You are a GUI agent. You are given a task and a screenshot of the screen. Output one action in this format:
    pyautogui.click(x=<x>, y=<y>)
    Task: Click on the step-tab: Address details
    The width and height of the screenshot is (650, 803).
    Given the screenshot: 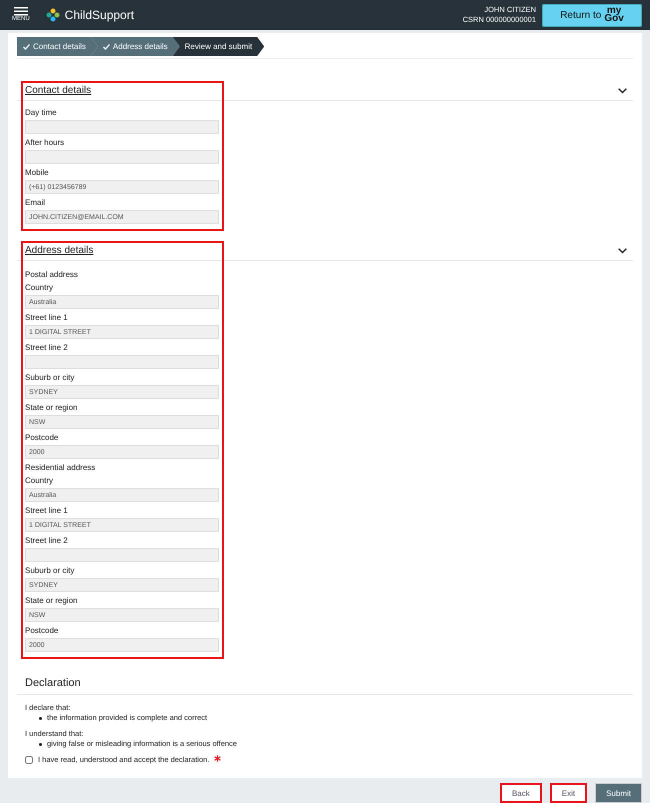 What is the action you would take?
    pyautogui.click(x=135, y=46)
    